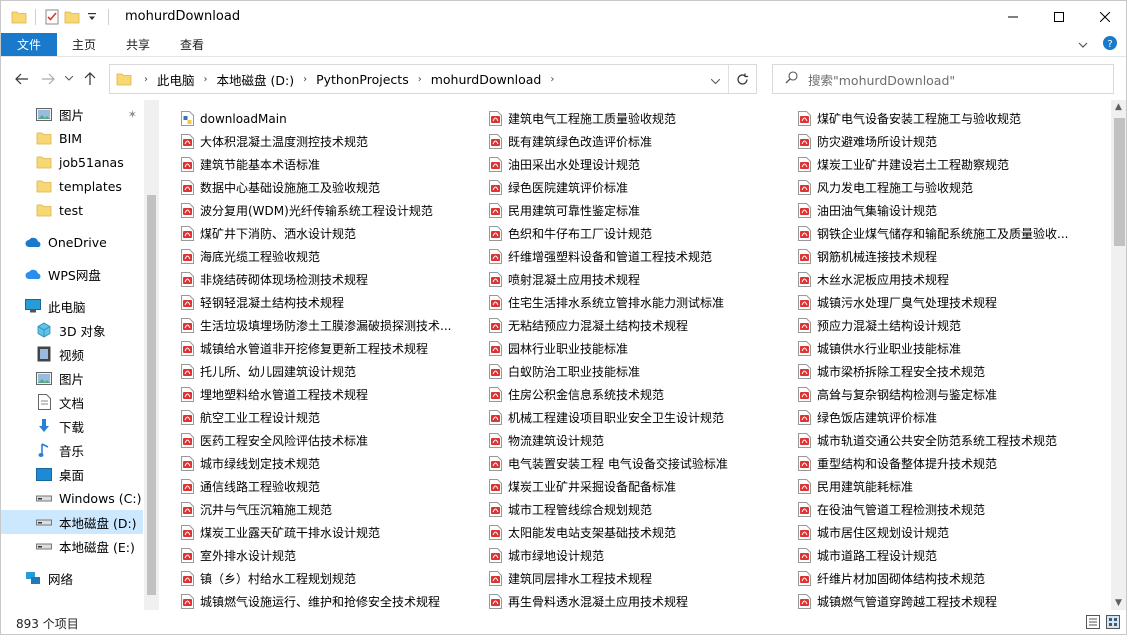 The width and height of the screenshot is (1127, 635). I want to click on file-item: 煤炭工业露天矿疏干排水设计规范, so click(331, 532).